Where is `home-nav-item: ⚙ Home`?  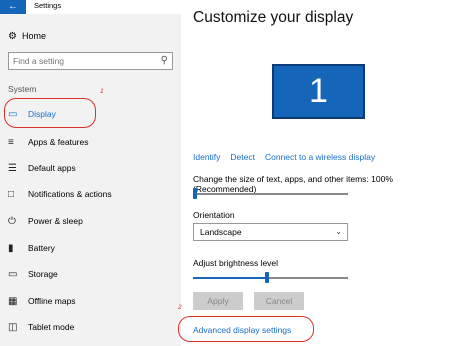 home-nav-item: ⚙ Home is located at coordinates (27, 36).